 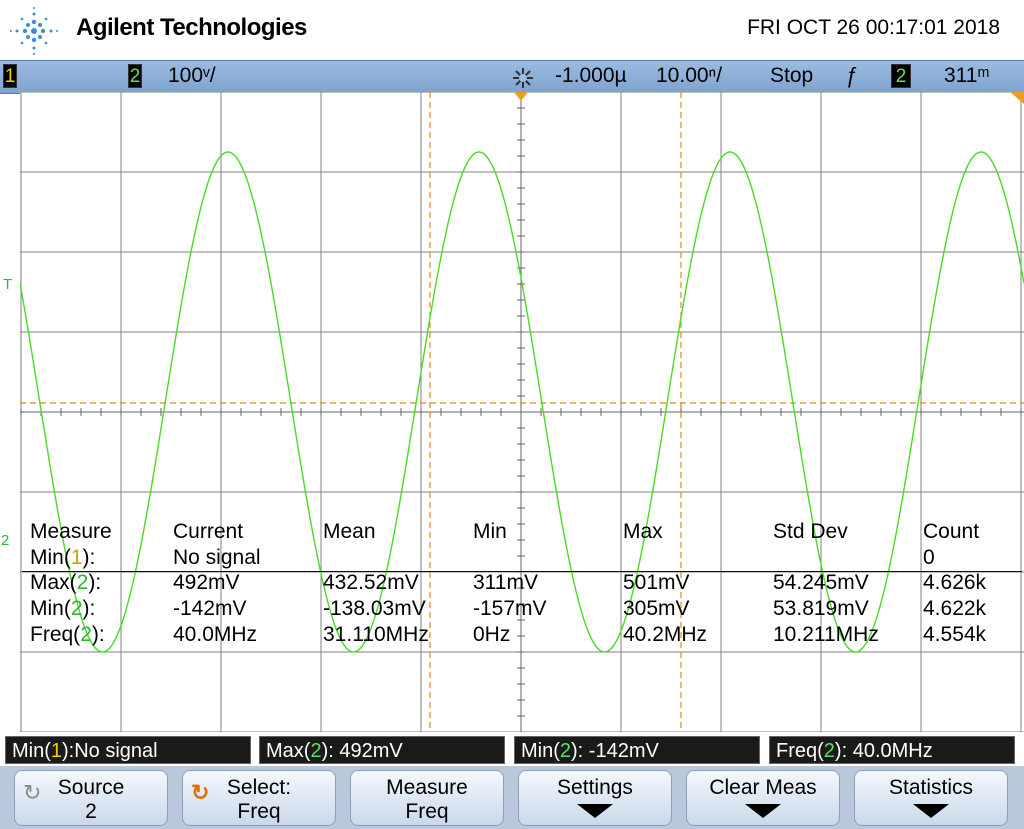 What do you see at coordinates (852, 75) in the screenshot?
I see `rising-edge-trigger-icon: ƒ` at bounding box center [852, 75].